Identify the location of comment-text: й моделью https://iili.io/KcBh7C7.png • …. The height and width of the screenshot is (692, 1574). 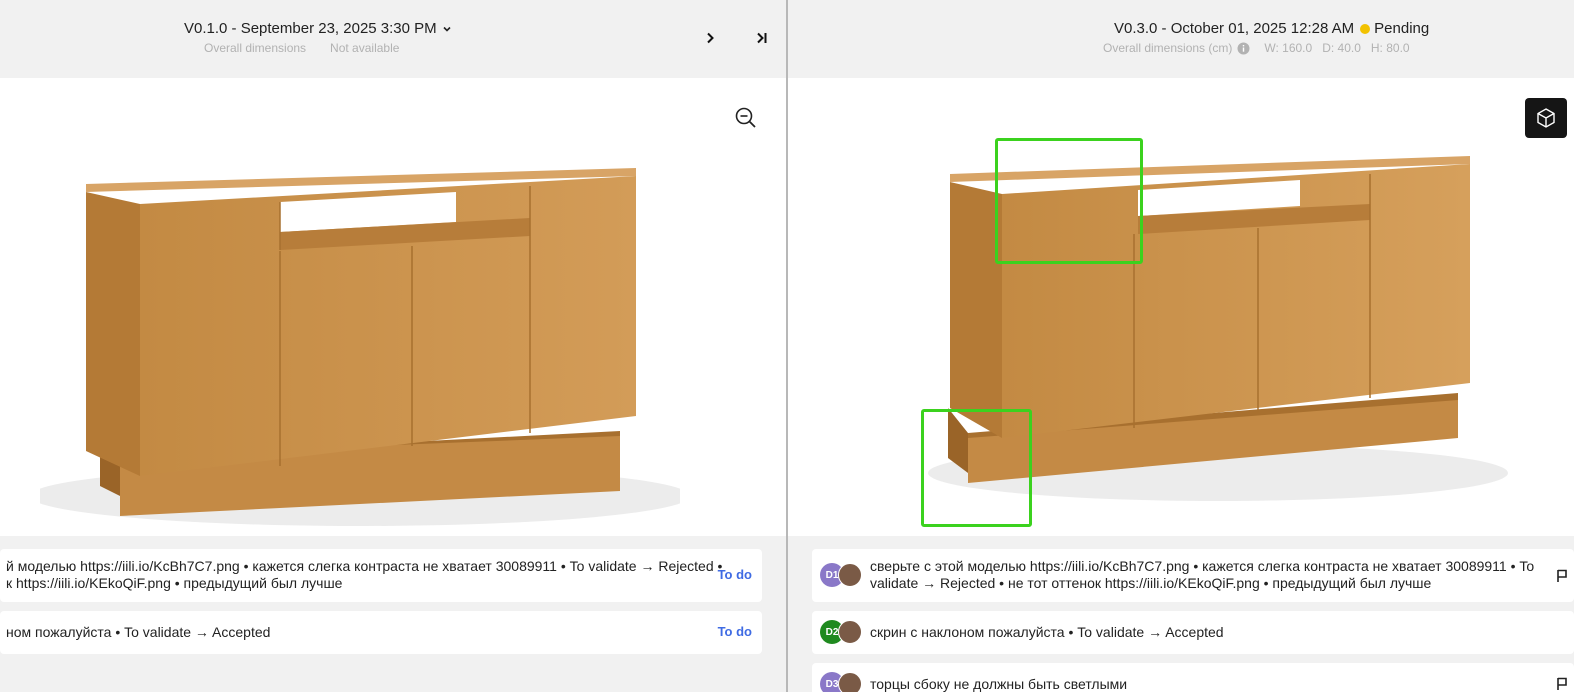
(364, 575).